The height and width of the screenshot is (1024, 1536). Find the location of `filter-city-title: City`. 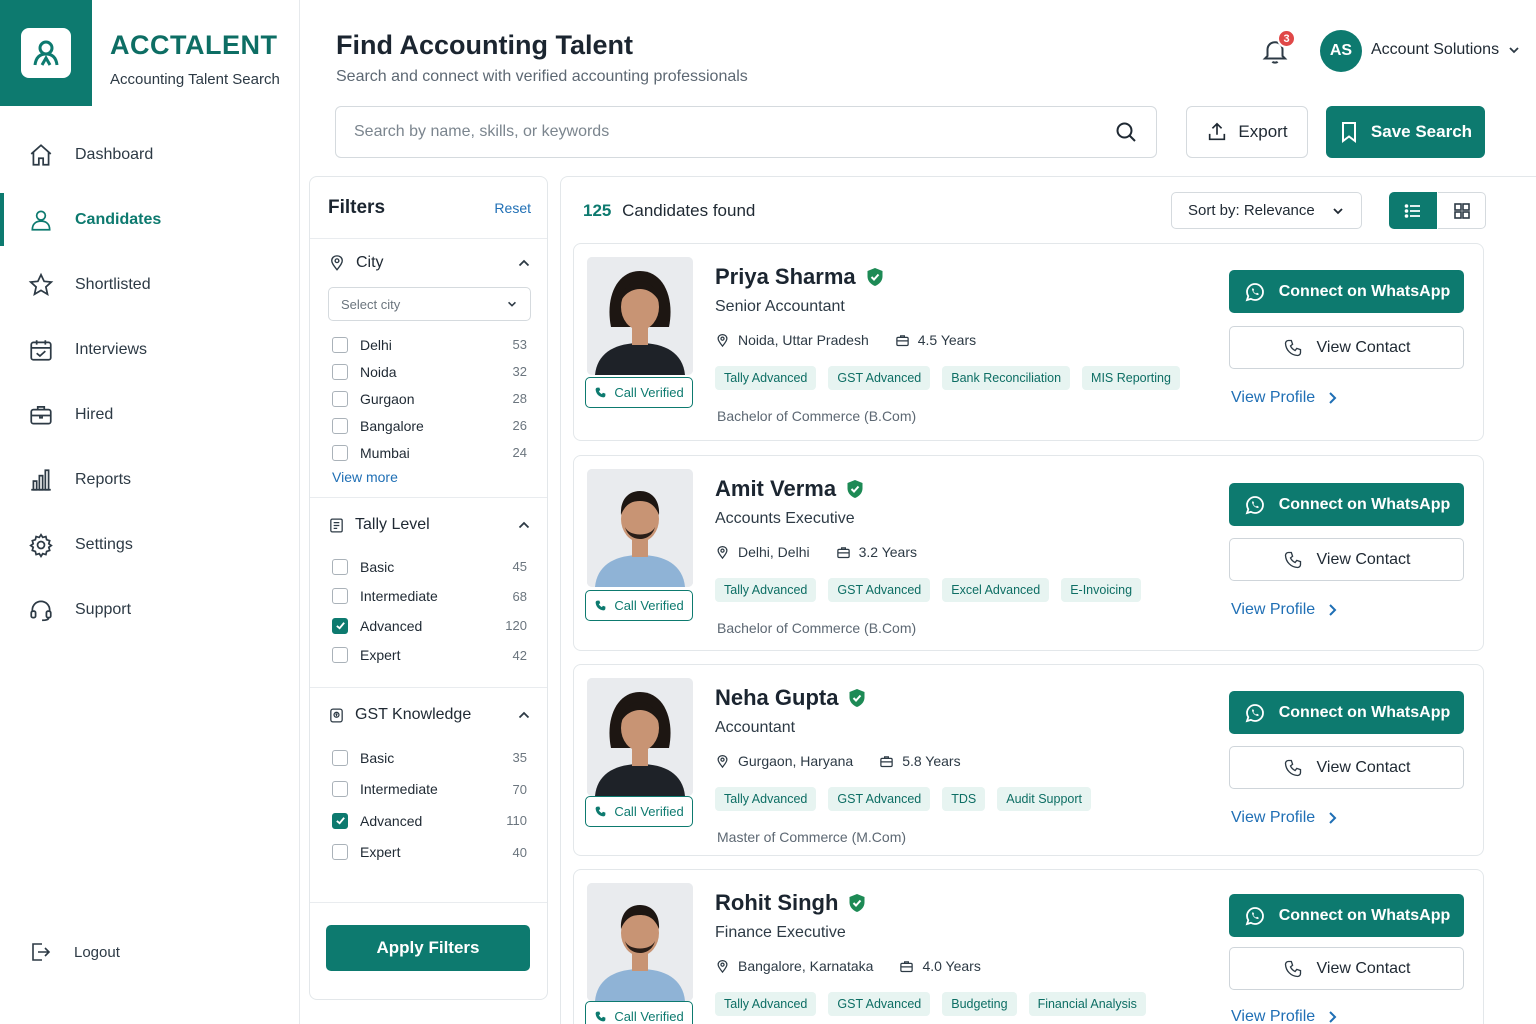

filter-city-title: City is located at coordinates (370, 262).